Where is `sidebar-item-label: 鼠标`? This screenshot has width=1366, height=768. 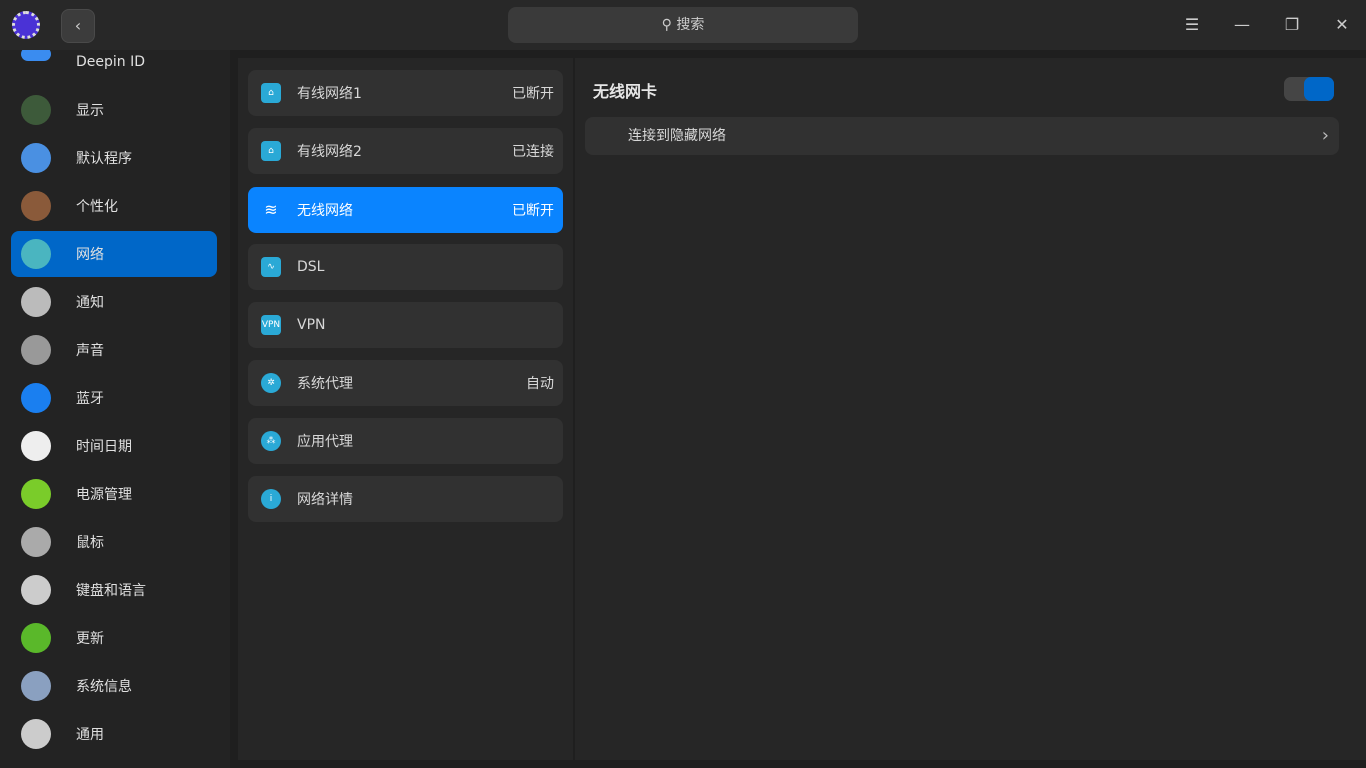 sidebar-item-label: 鼠标 is located at coordinates (90, 543).